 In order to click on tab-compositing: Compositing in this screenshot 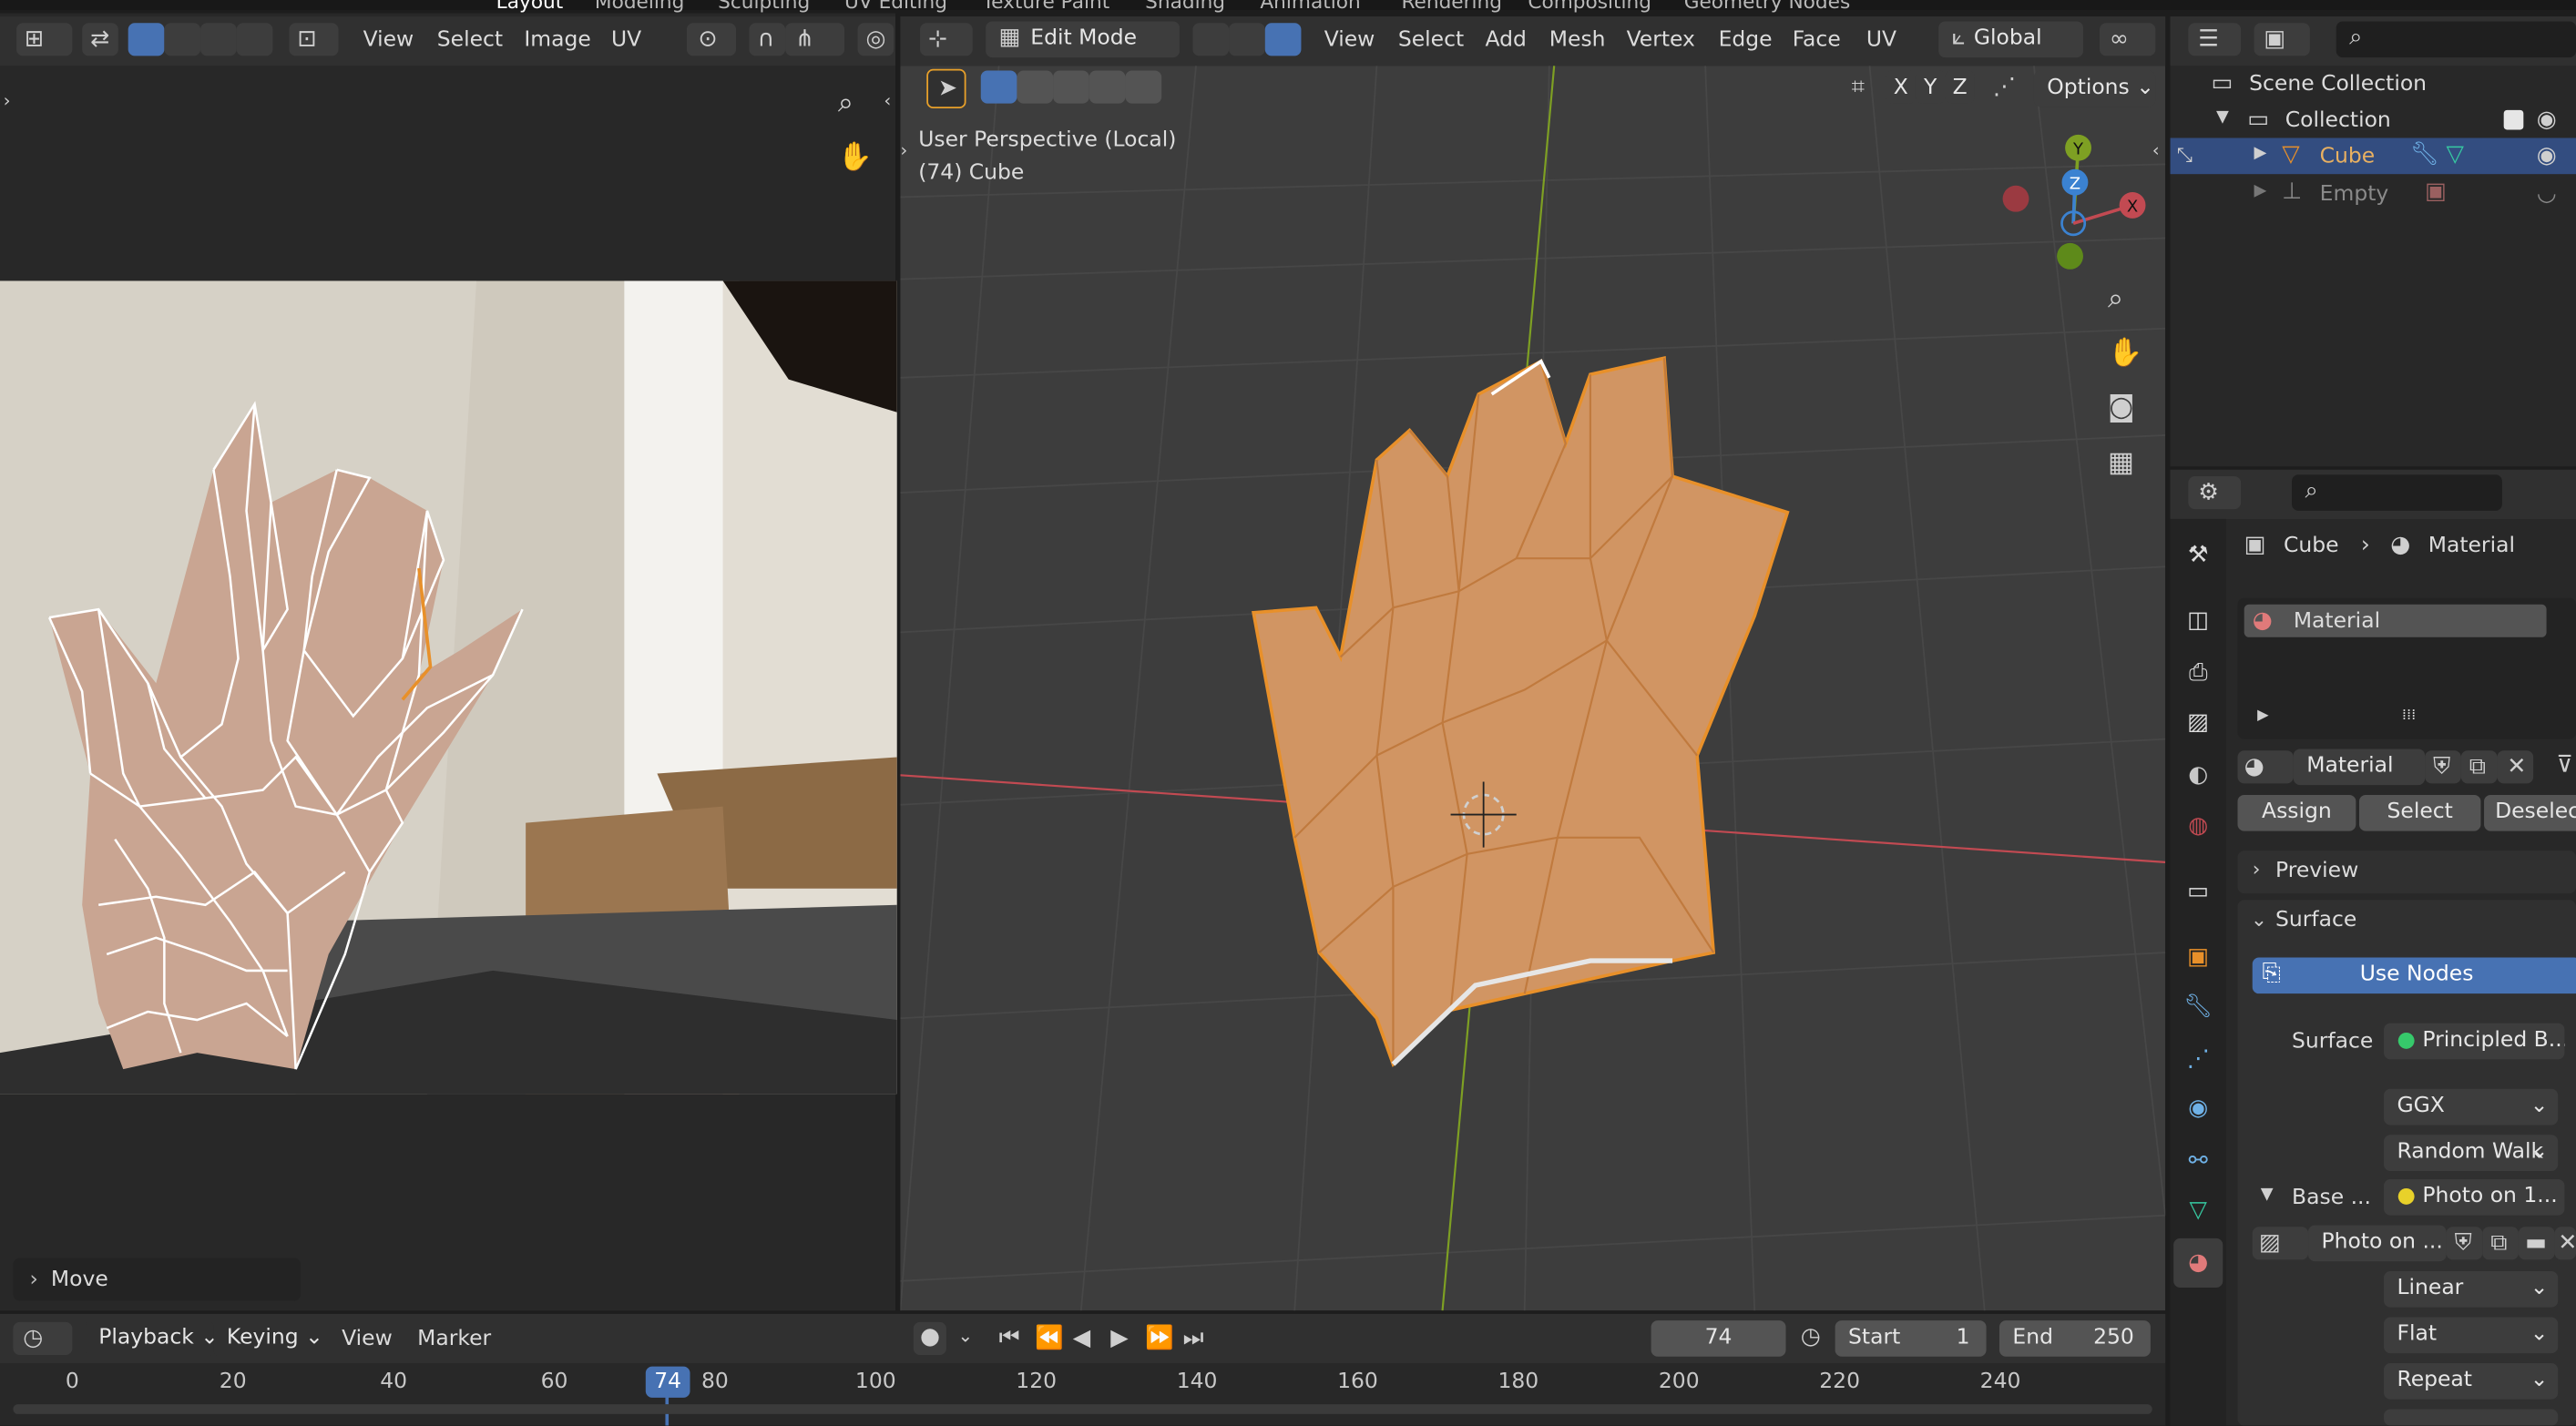, I will do `click(1589, 6)`.